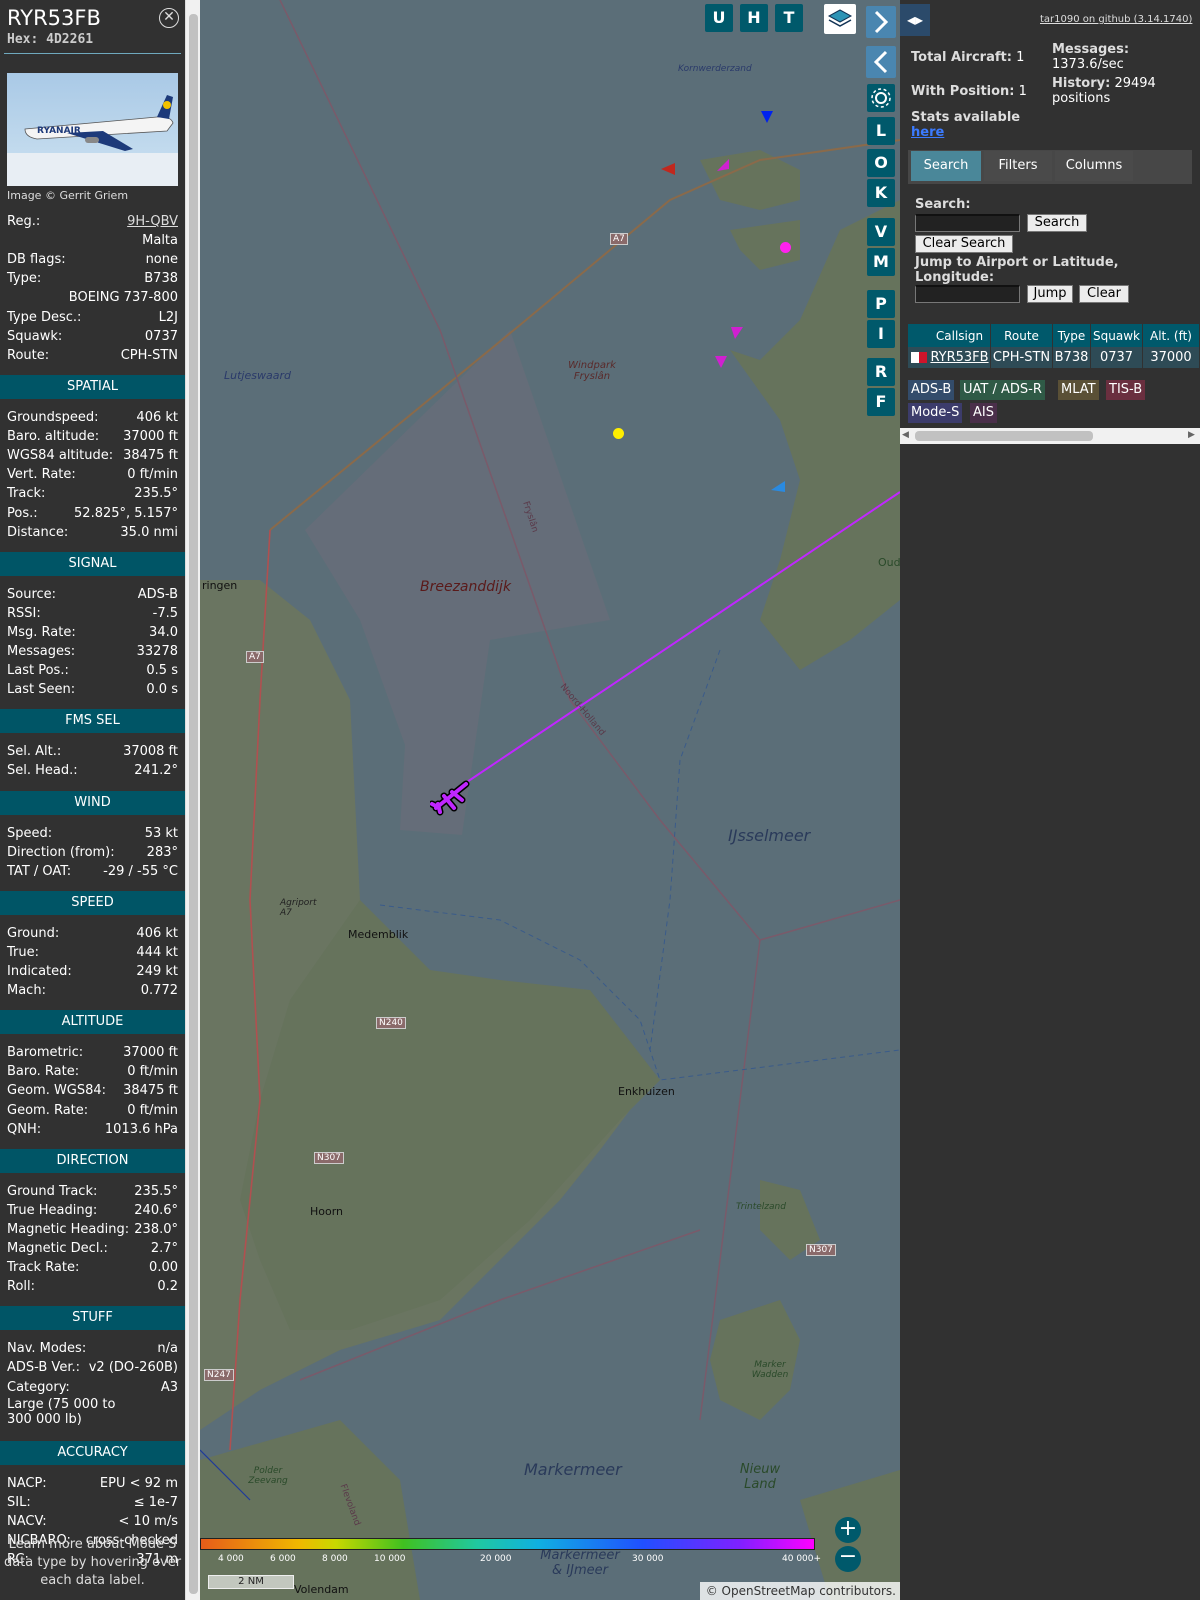 The width and height of the screenshot is (1200, 1600). Describe the element at coordinates (1191, 435) in the screenshot. I see `scroll-right-icon: ▶` at that location.